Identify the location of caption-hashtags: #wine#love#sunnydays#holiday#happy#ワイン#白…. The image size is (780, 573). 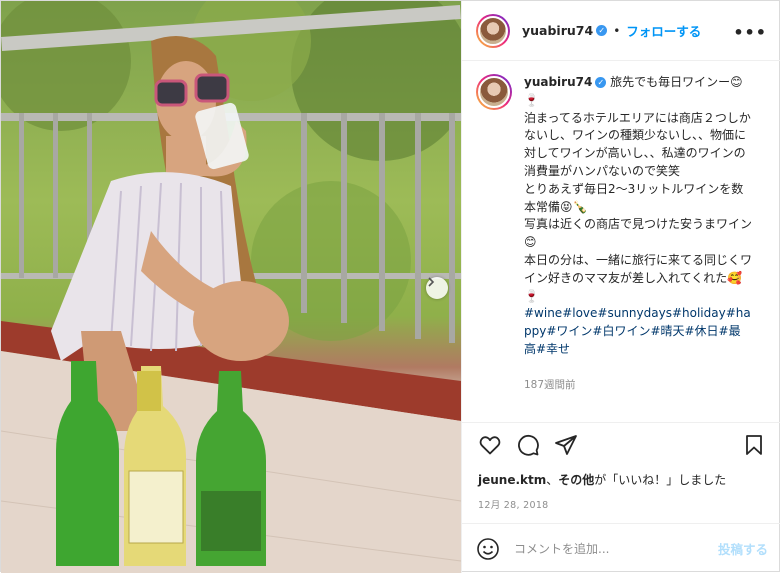
(638, 331).